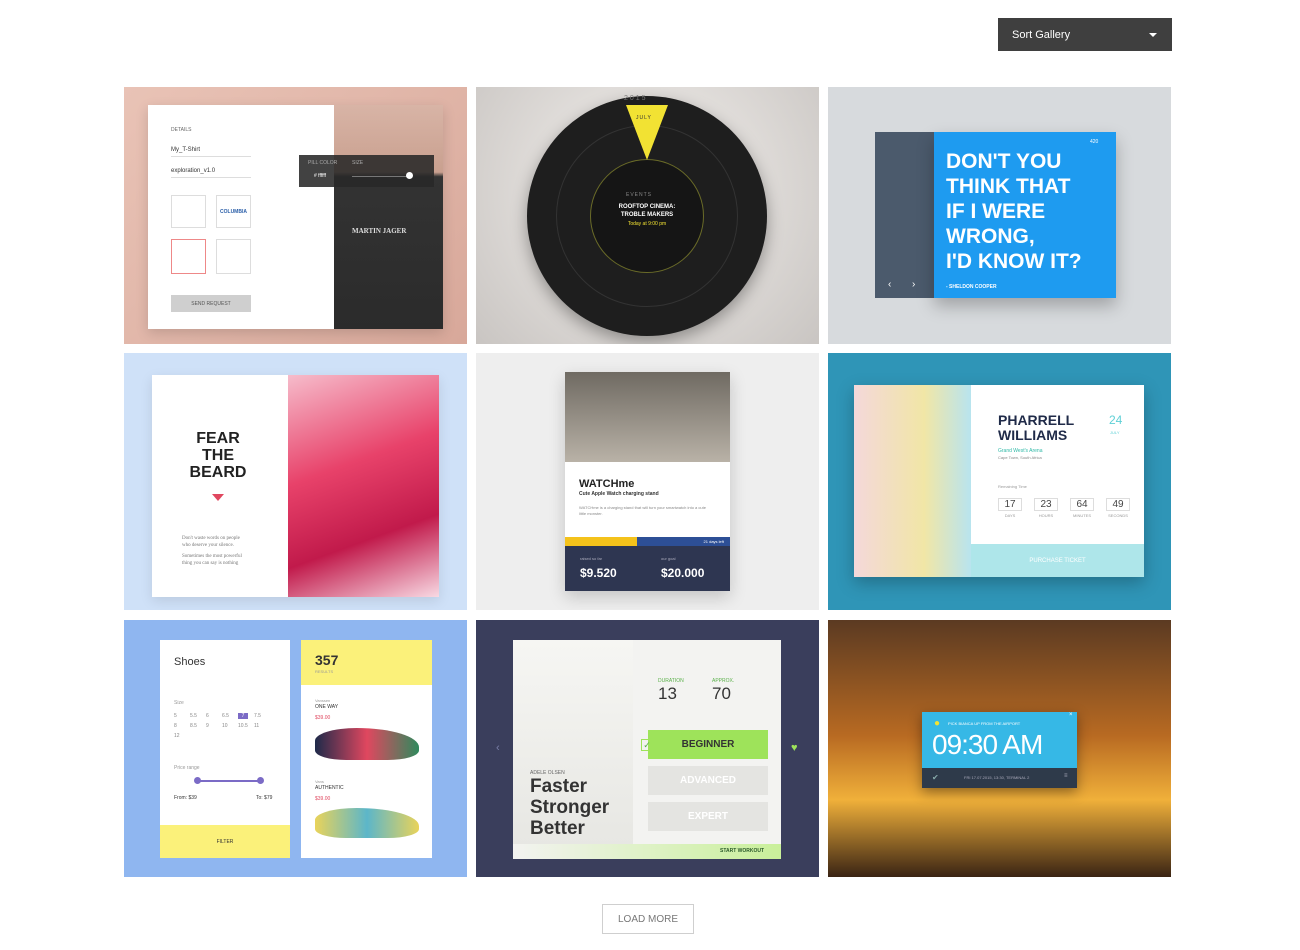 This screenshot has height=950, width=1300. I want to click on size-option: 5.5, so click(195, 716).